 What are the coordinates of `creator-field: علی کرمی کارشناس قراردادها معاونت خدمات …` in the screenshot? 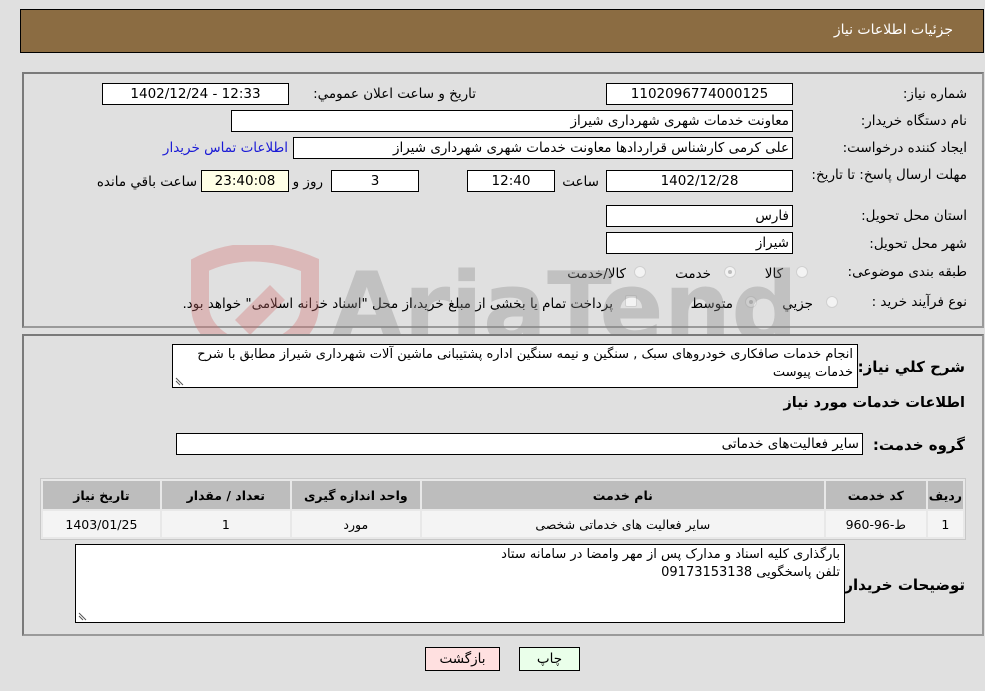 It's located at (543, 148).